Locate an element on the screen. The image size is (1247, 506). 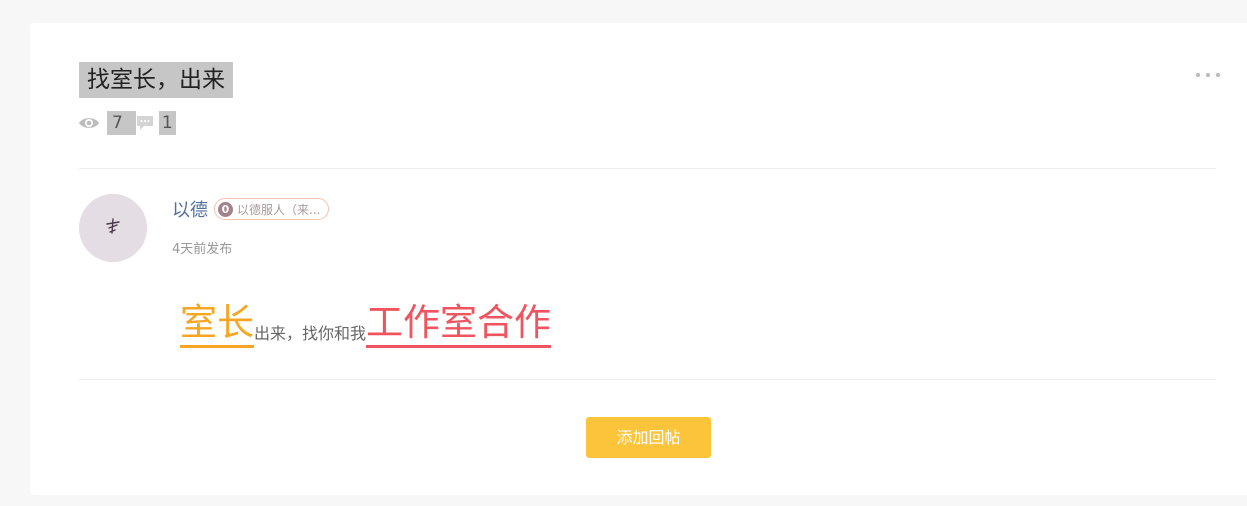
content-link-roomleader: 室长 is located at coordinates (217, 324).